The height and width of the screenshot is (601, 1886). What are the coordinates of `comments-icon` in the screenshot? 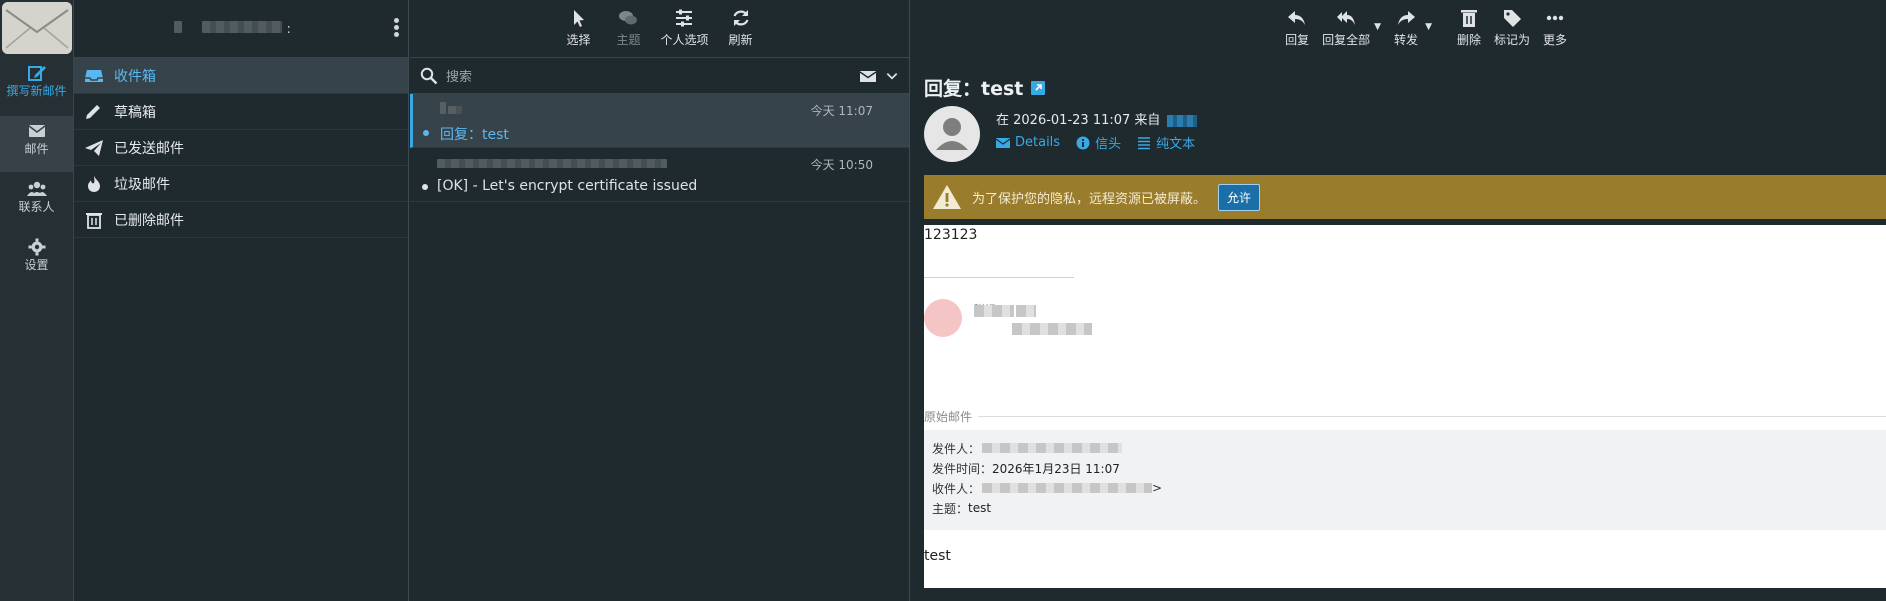 It's located at (628, 18).